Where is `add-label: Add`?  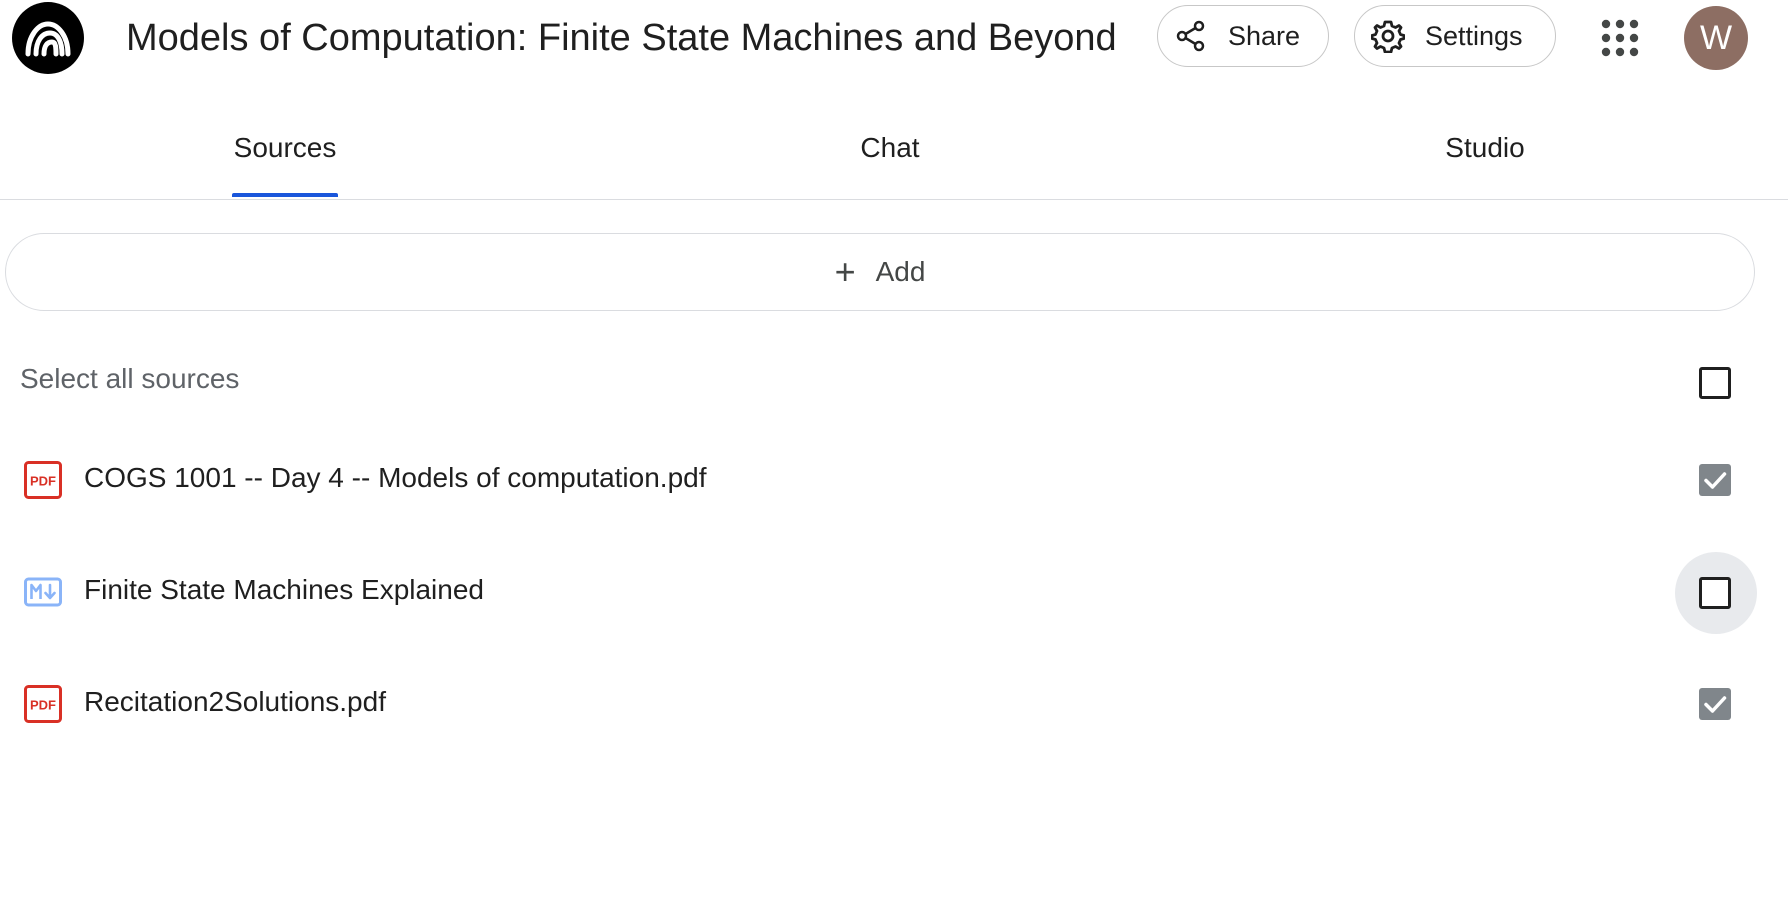
add-label: Add is located at coordinates (900, 271).